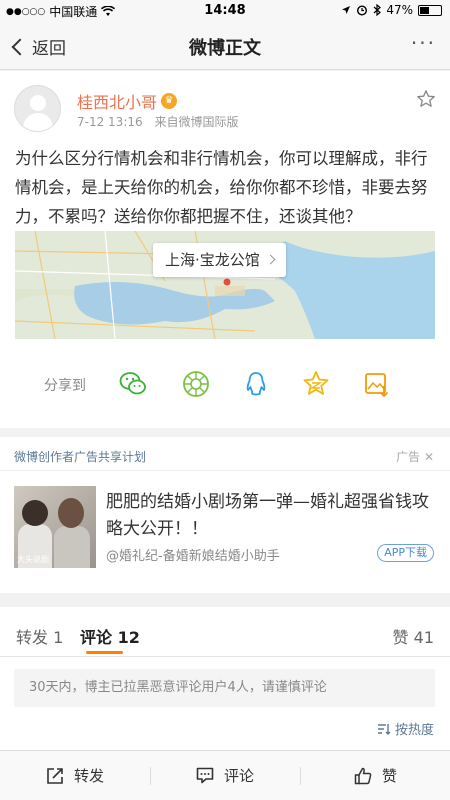  I want to click on location-label: 上海·宝龙公馆, so click(219, 260).